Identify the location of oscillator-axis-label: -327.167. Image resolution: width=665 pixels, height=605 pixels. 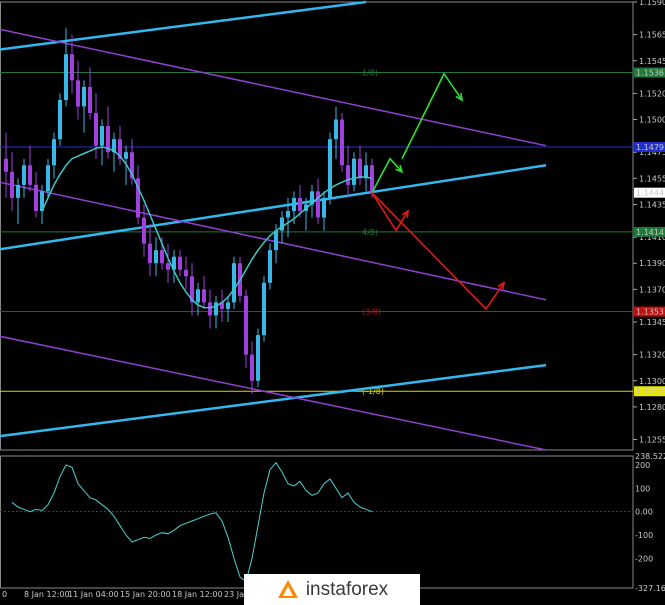
(650, 588).